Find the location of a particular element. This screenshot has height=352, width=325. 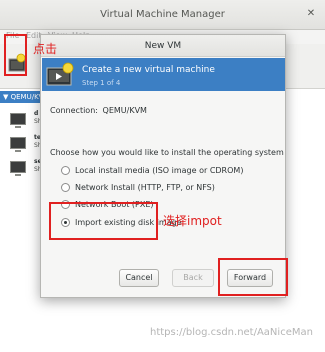

close-icon: ✕ is located at coordinates (311, 14).